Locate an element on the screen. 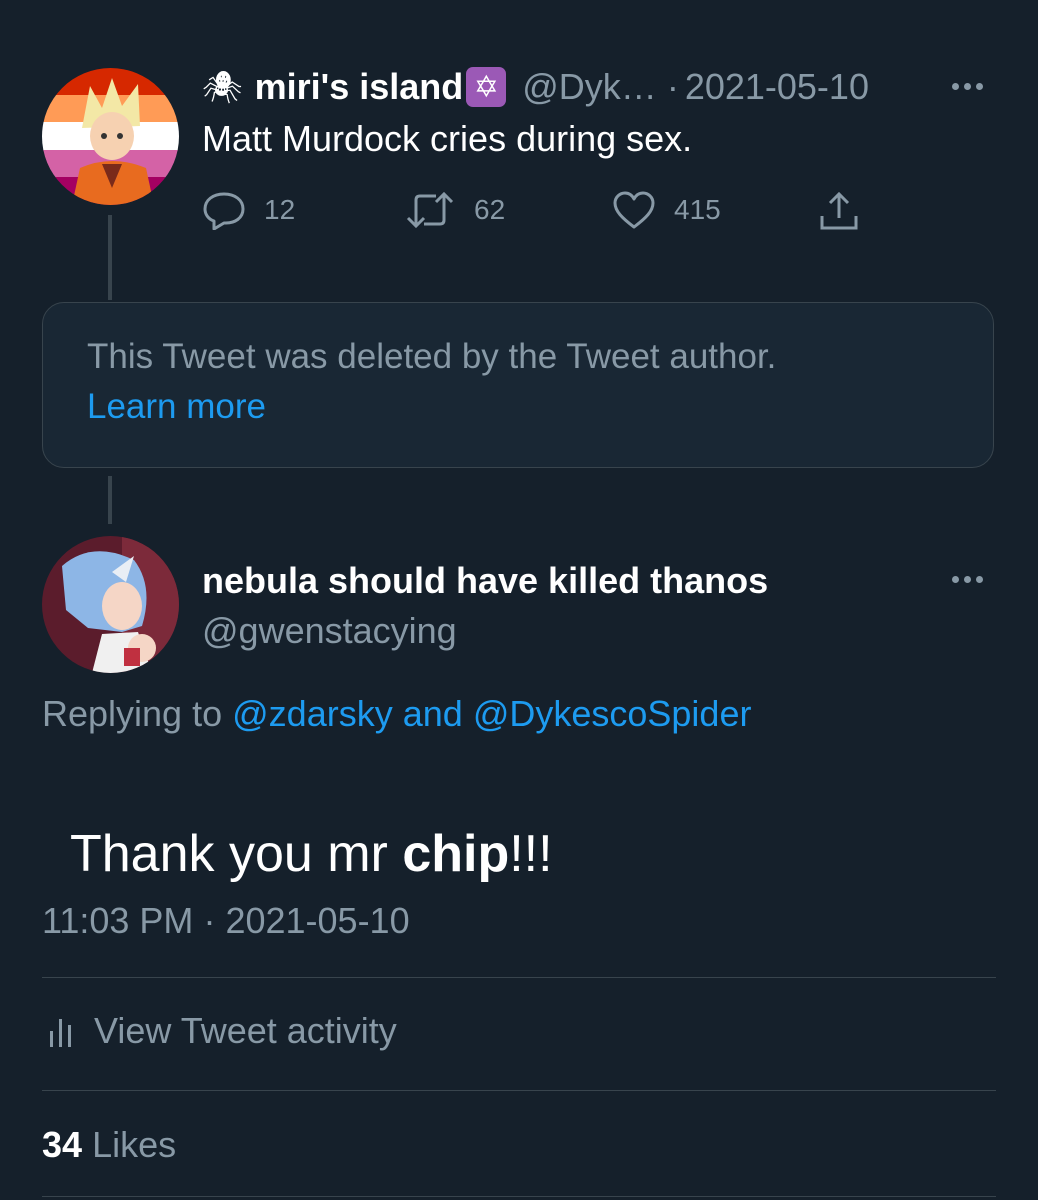 The height and width of the screenshot is (1200, 1038). reply-icon is located at coordinates (224, 211).